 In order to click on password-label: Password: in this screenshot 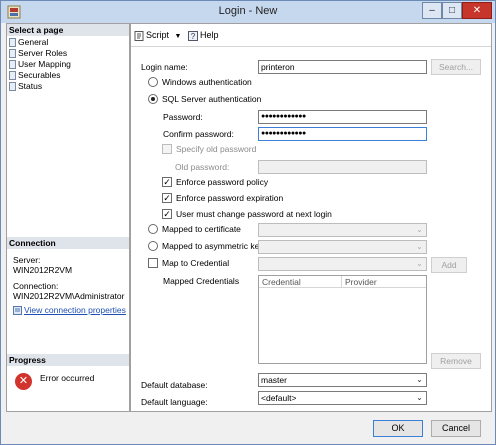, I will do `click(183, 117)`.